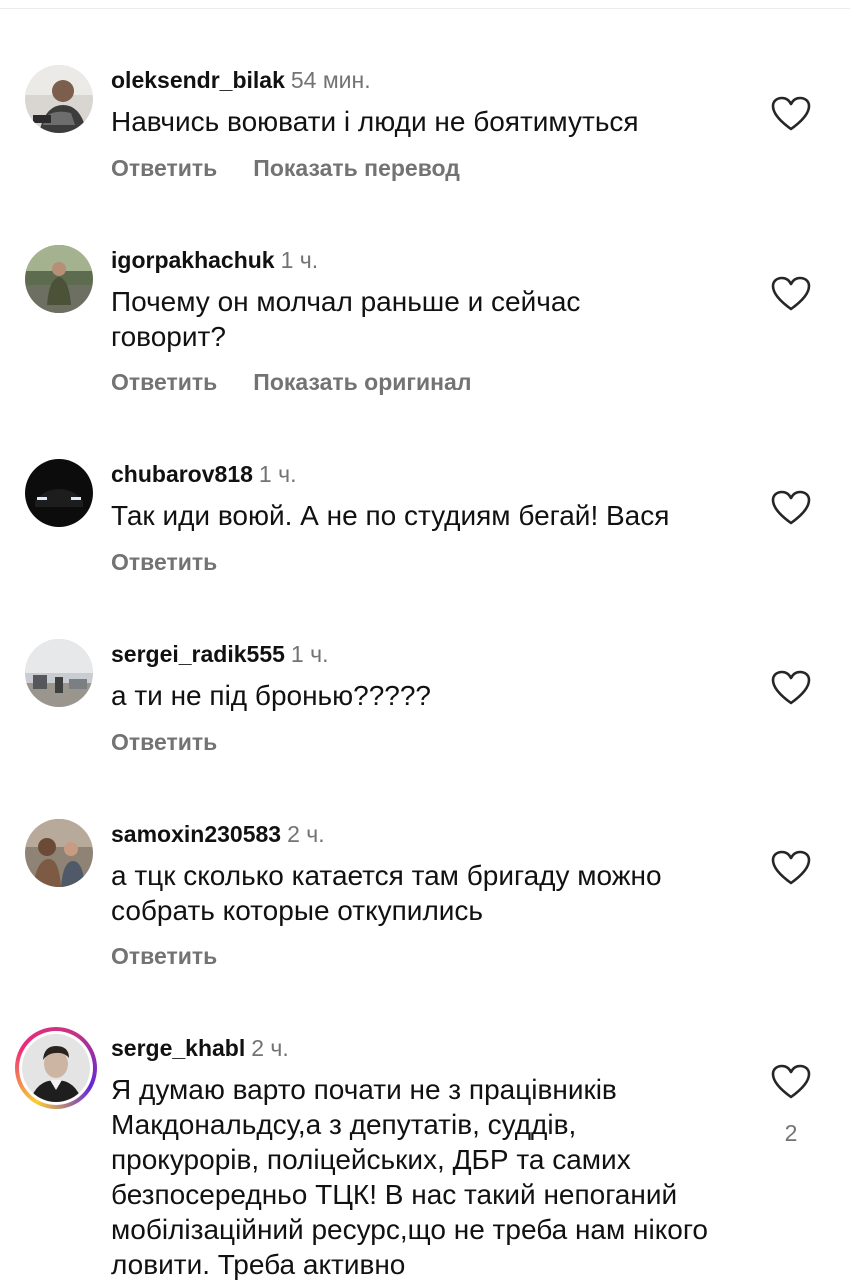 The image size is (850, 1282). I want to click on comment-text: Навчись воювати і люди не боятимуться, so click(375, 121).